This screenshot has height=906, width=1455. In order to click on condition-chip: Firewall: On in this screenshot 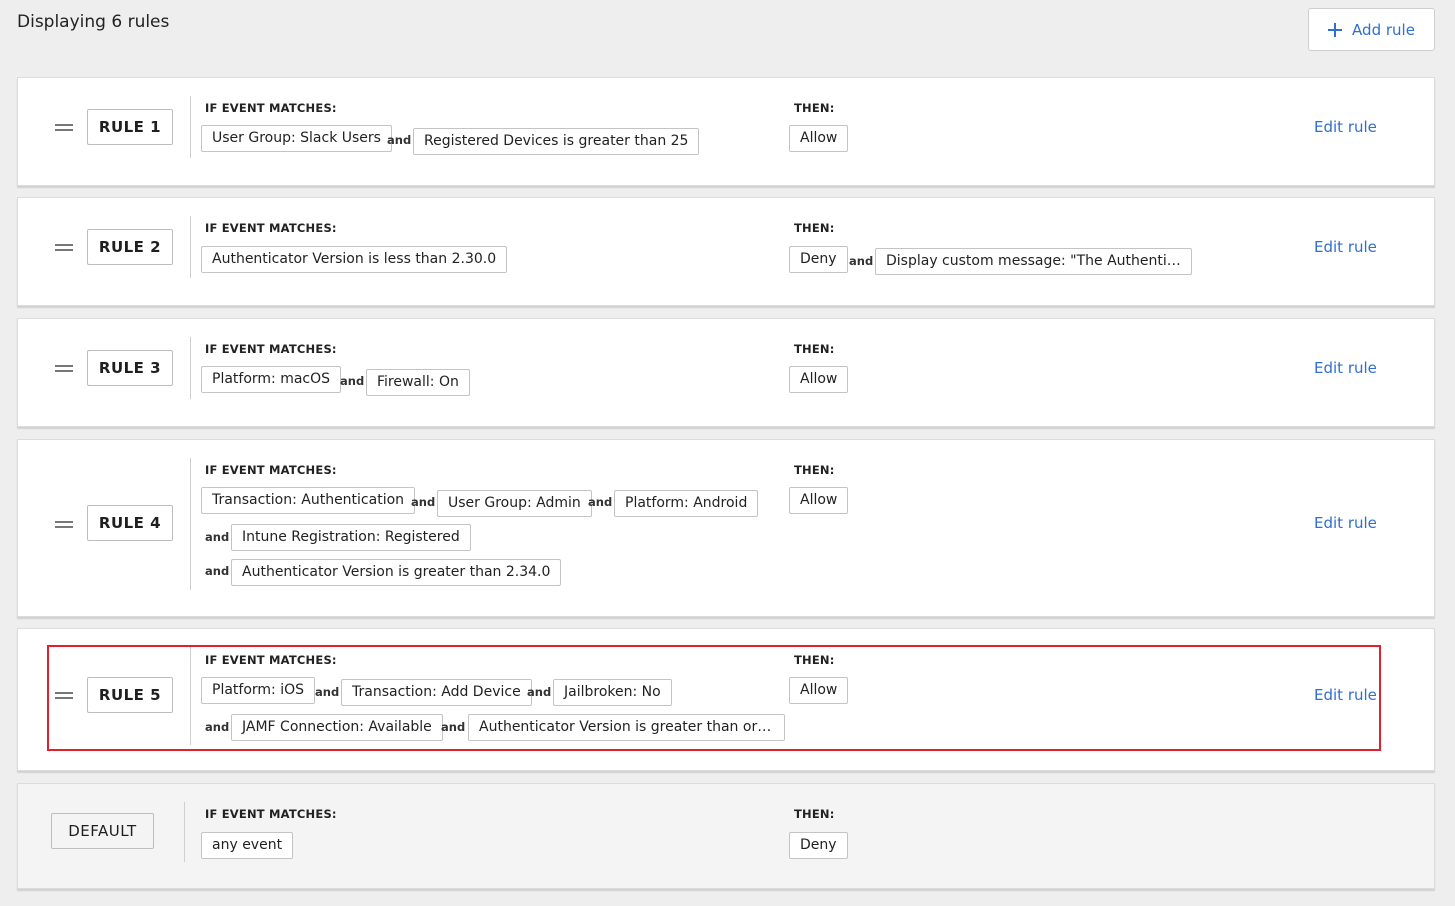, I will do `click(418, 382)`.